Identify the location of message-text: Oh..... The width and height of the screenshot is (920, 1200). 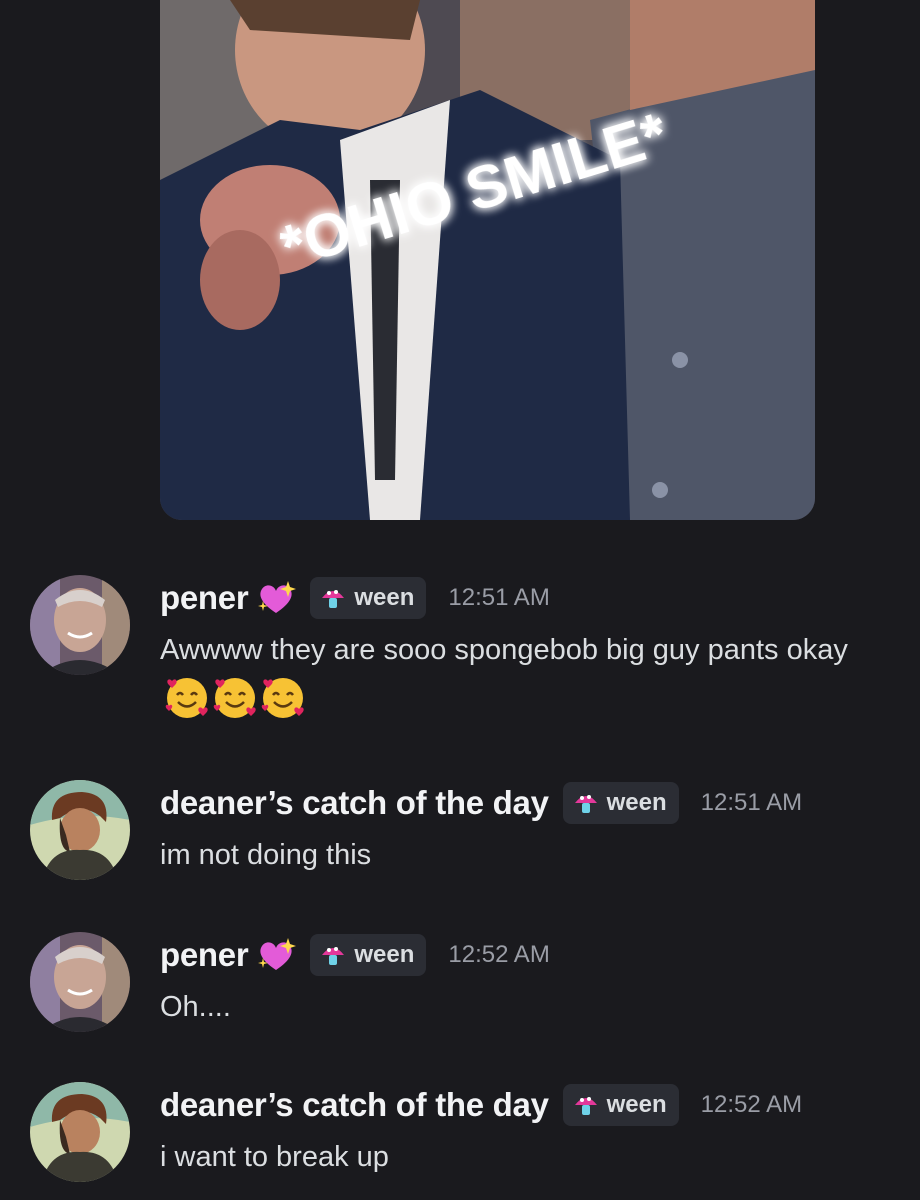
(195, 1007).